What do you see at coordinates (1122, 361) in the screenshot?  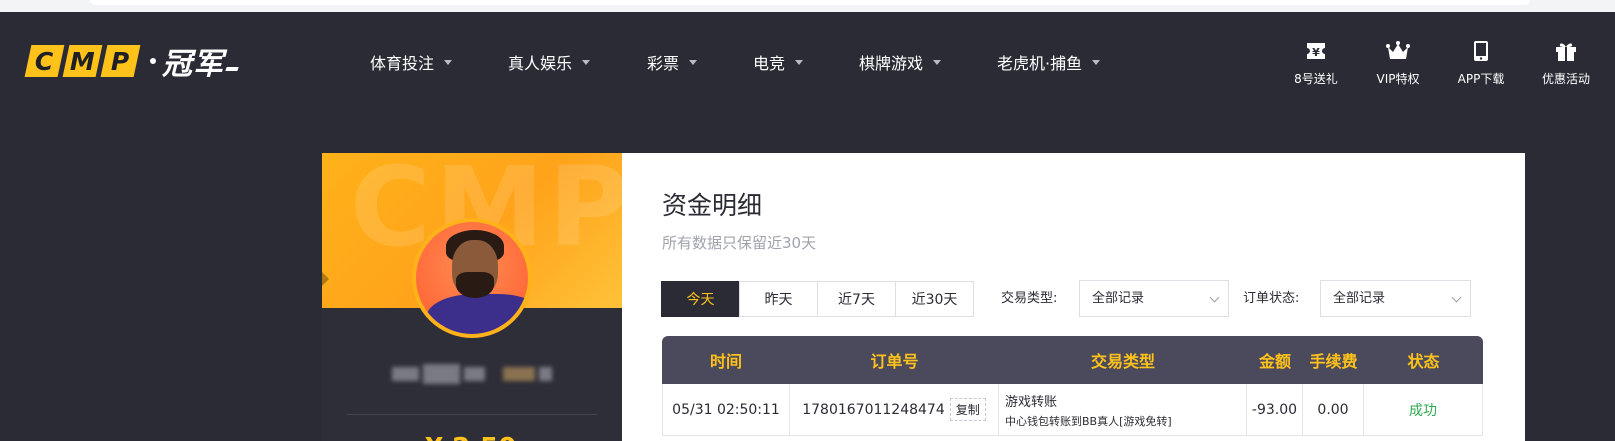 I see `column-header-type: 交易类型` at bounding box center [1122, 361].